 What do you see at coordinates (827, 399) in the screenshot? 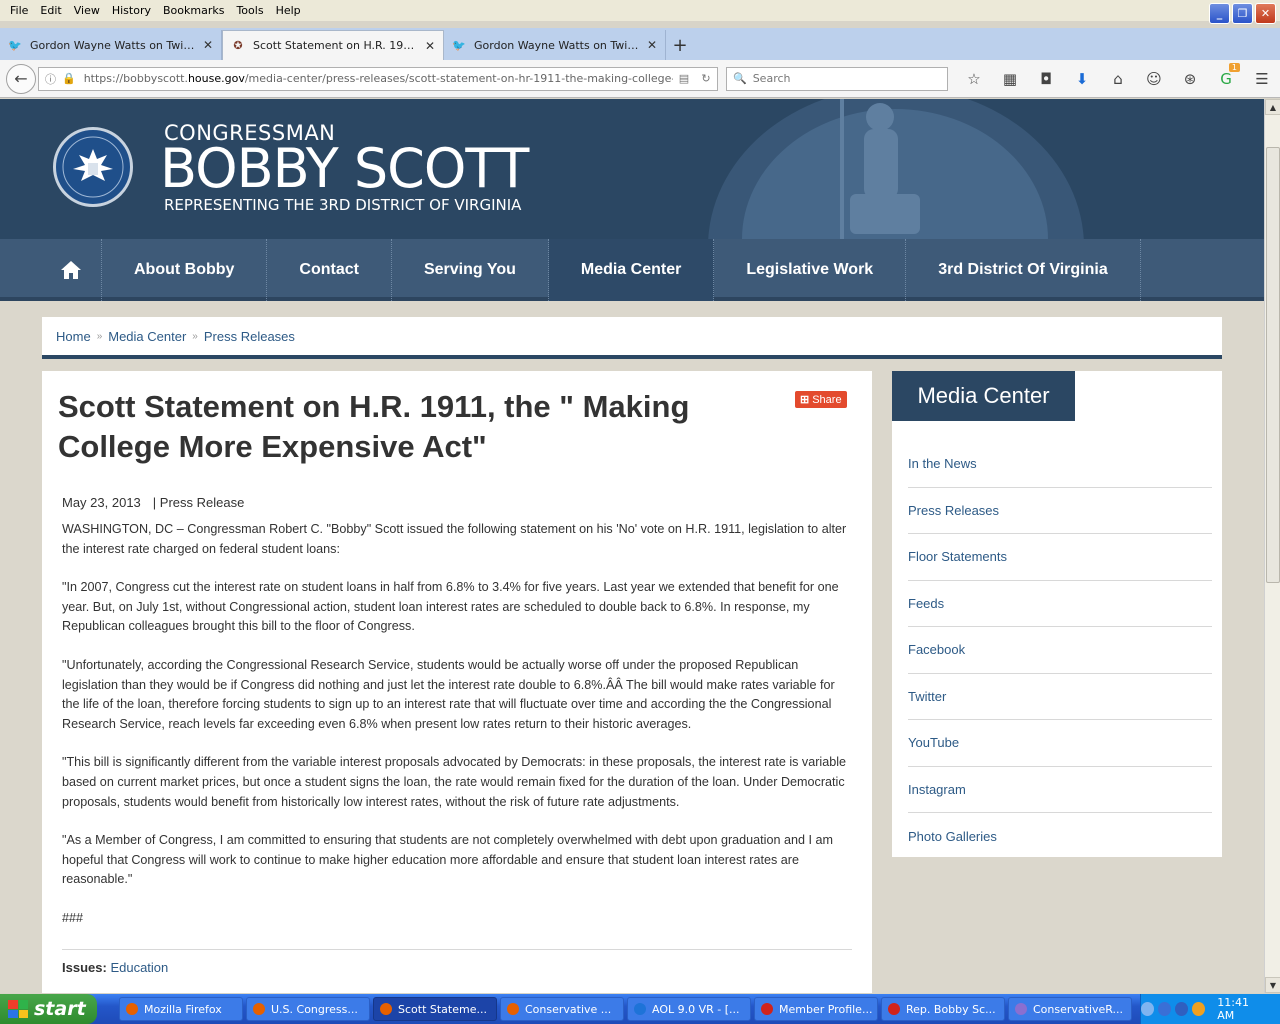
I see `share-label: Share` at bounding box center [827, 399].